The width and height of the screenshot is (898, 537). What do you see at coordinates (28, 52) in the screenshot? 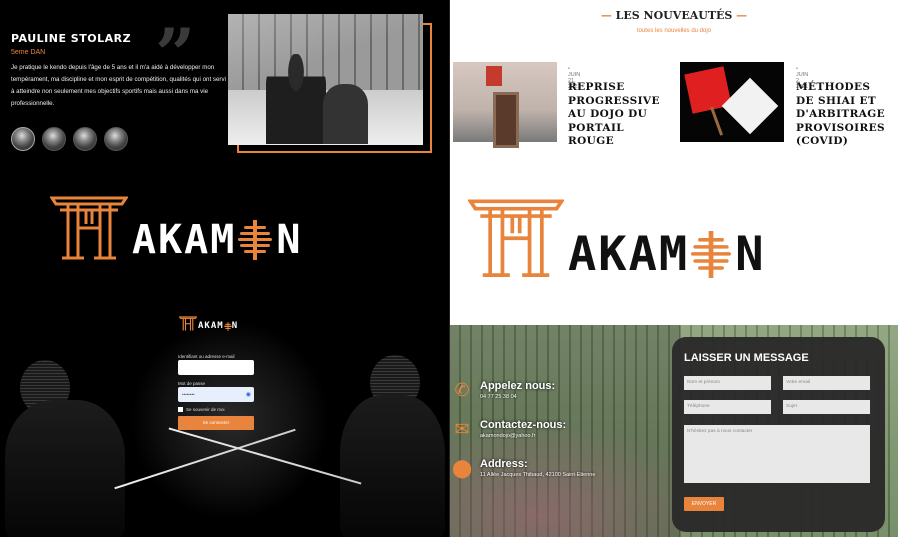
I see `testimonial-rank: 5eme DAN` at bounding box center [28, 52].